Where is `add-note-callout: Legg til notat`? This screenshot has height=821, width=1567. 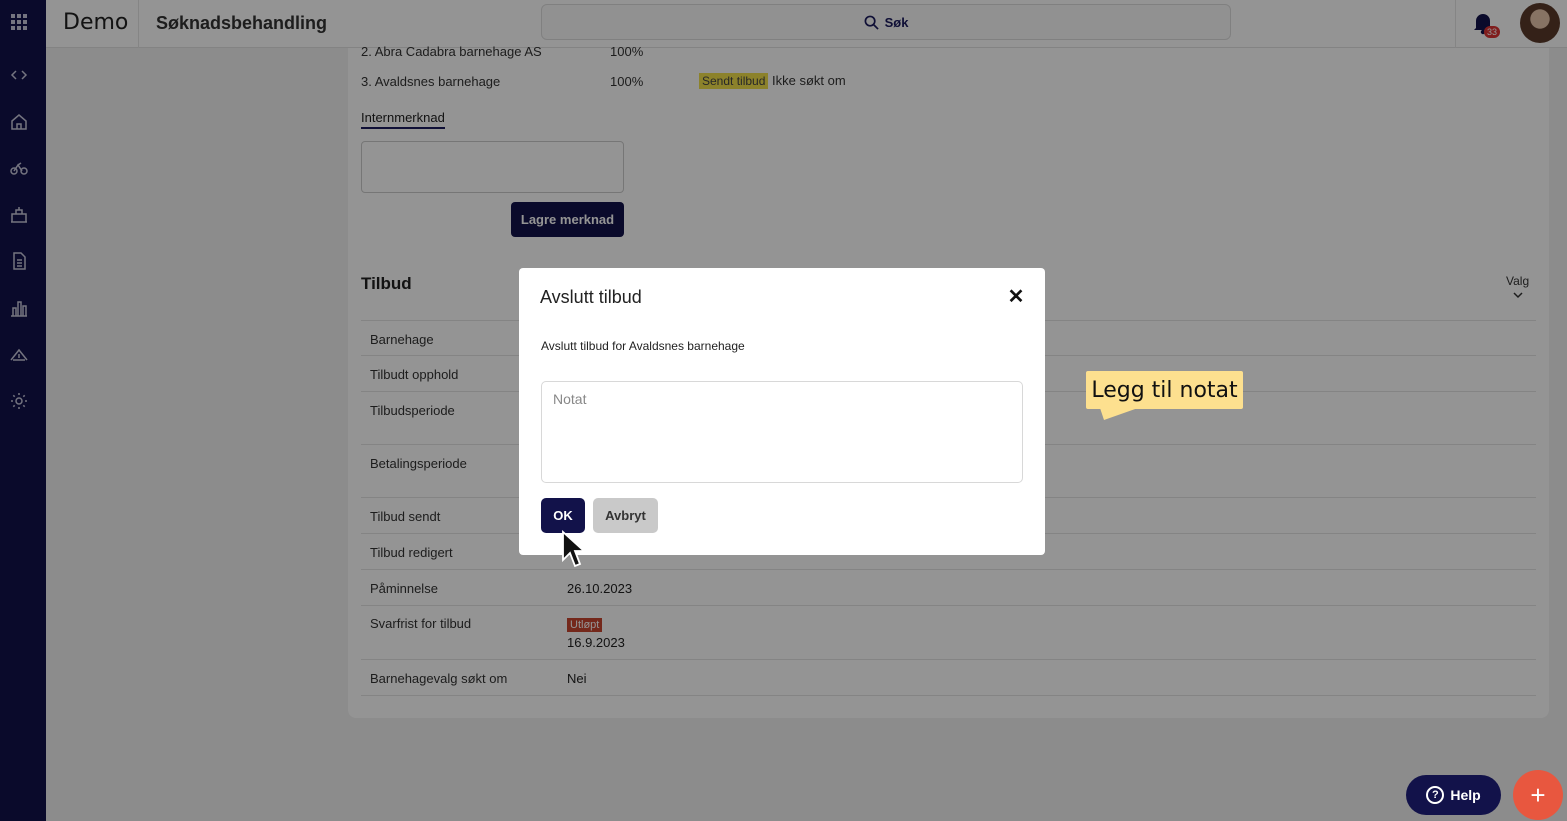
add-note-callout: Legg til notat is located at coordinates (1164, 390).